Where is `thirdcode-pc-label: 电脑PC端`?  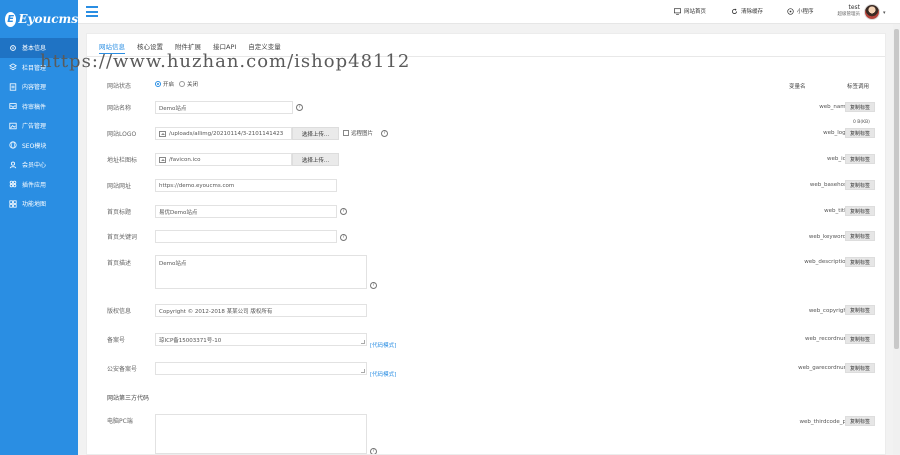
thirdcode-pc-label: 电脑PC端 is located at coordinates (120, 421).